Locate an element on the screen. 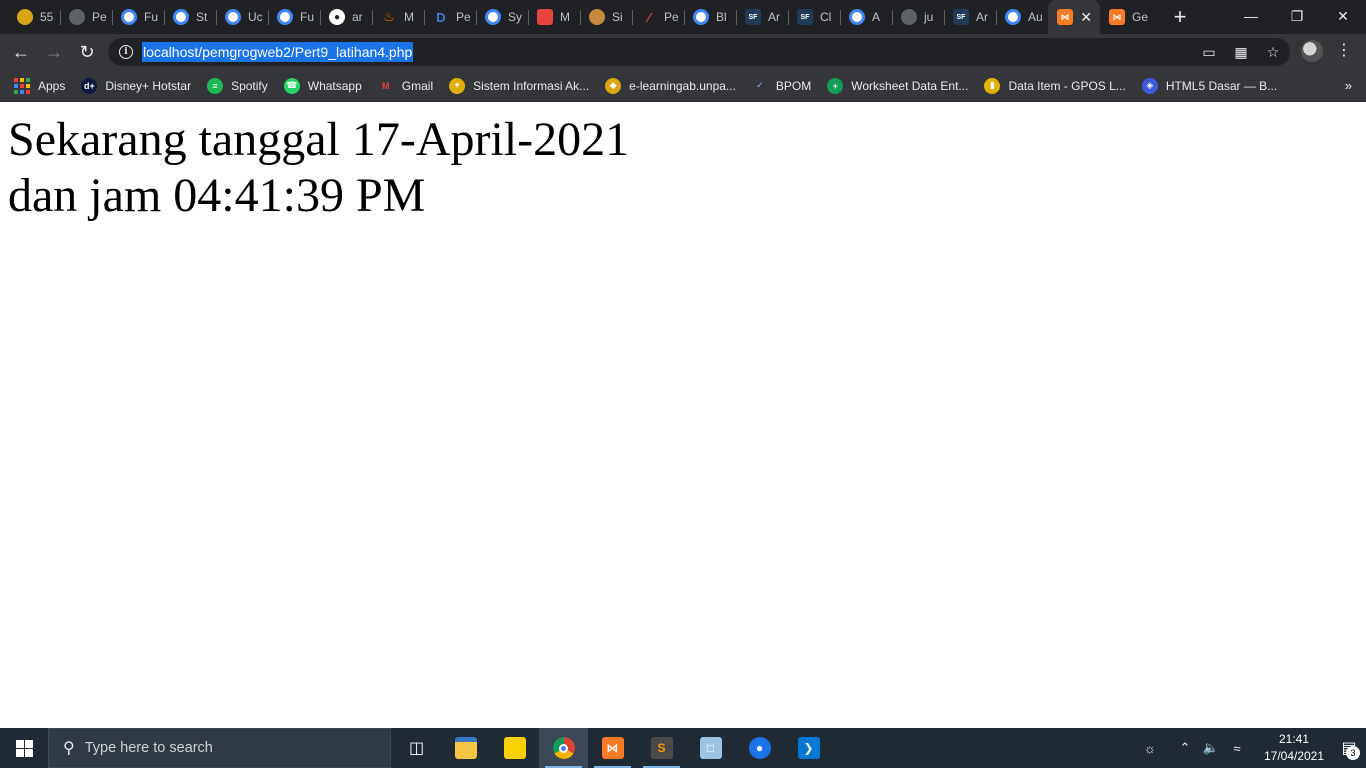 The width and height of the screenshot is (1366, 768). tab: St is located at coordinates (190, 17).